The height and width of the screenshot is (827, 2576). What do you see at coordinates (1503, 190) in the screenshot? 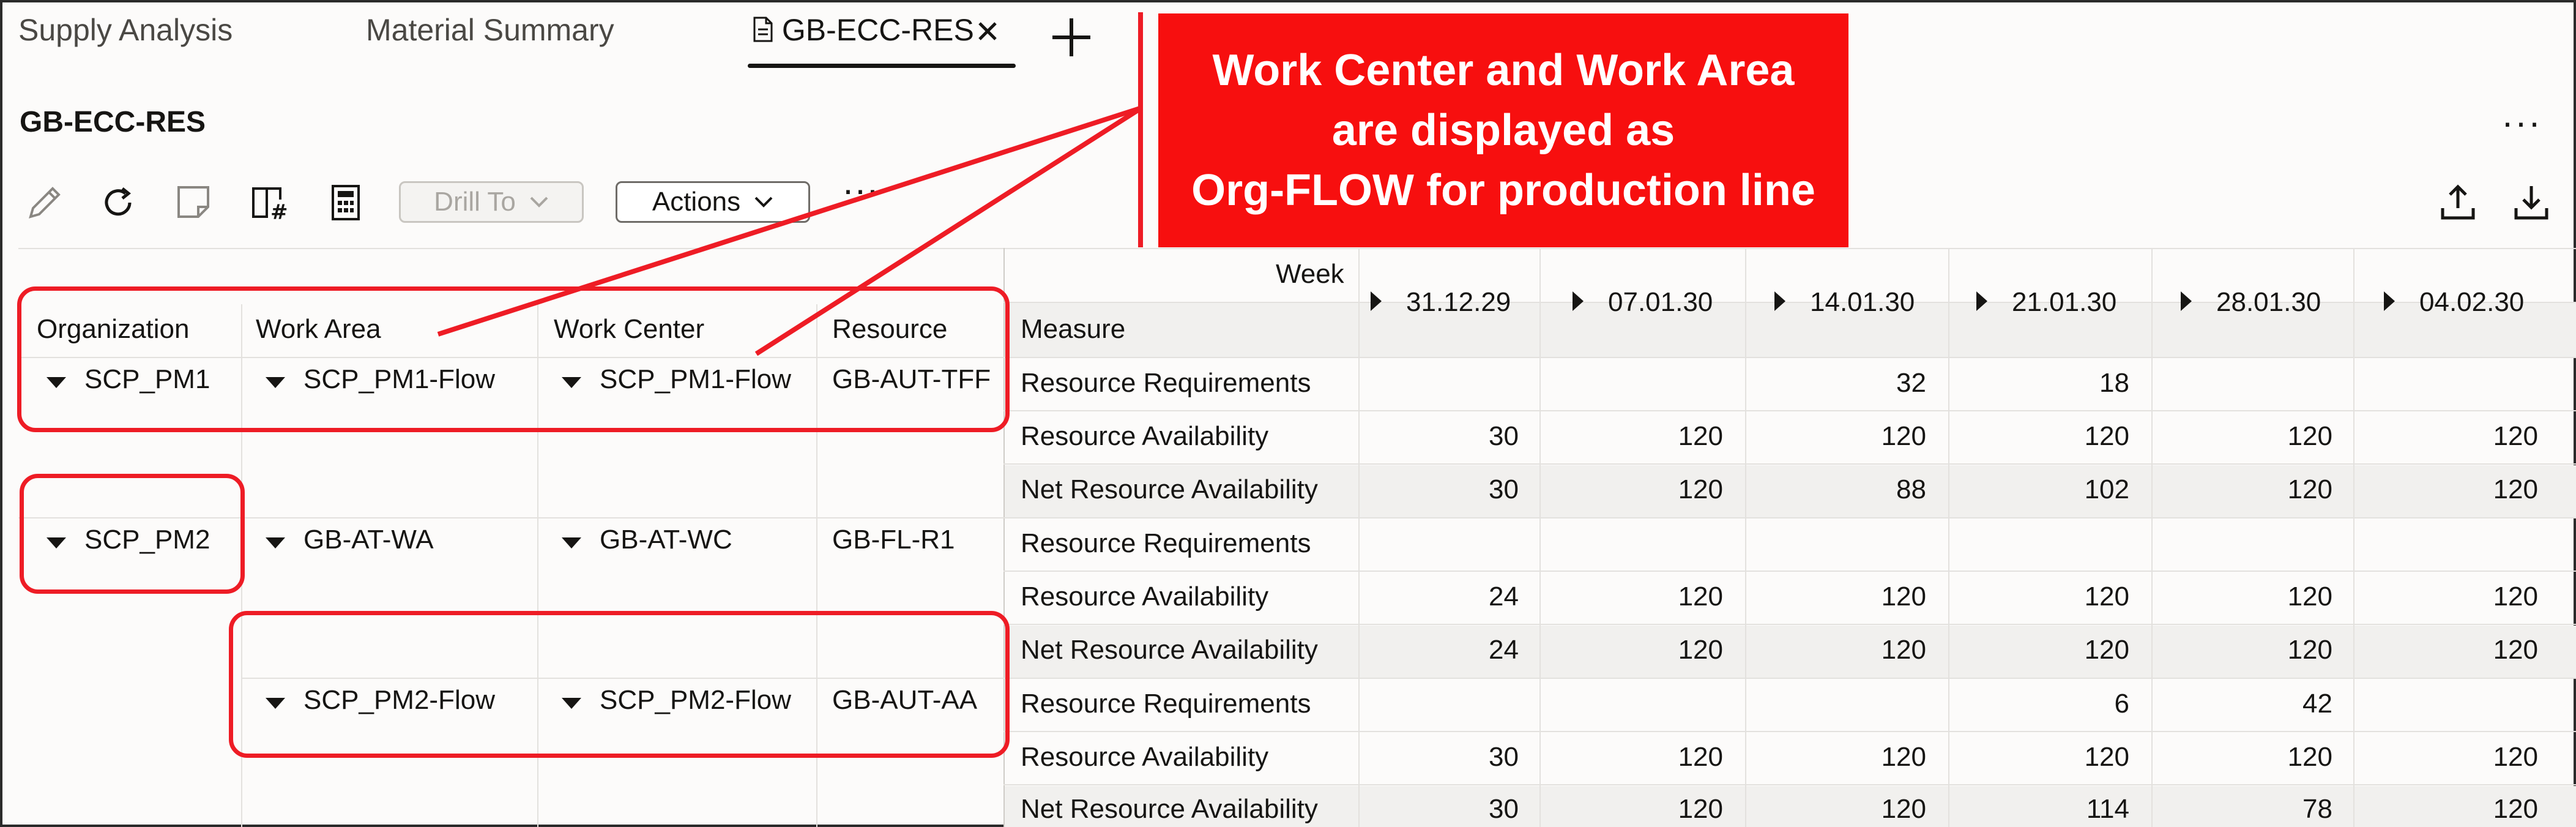
I see `callout-line: Org-FLOW for production line` at bounding box center [1503, 190].